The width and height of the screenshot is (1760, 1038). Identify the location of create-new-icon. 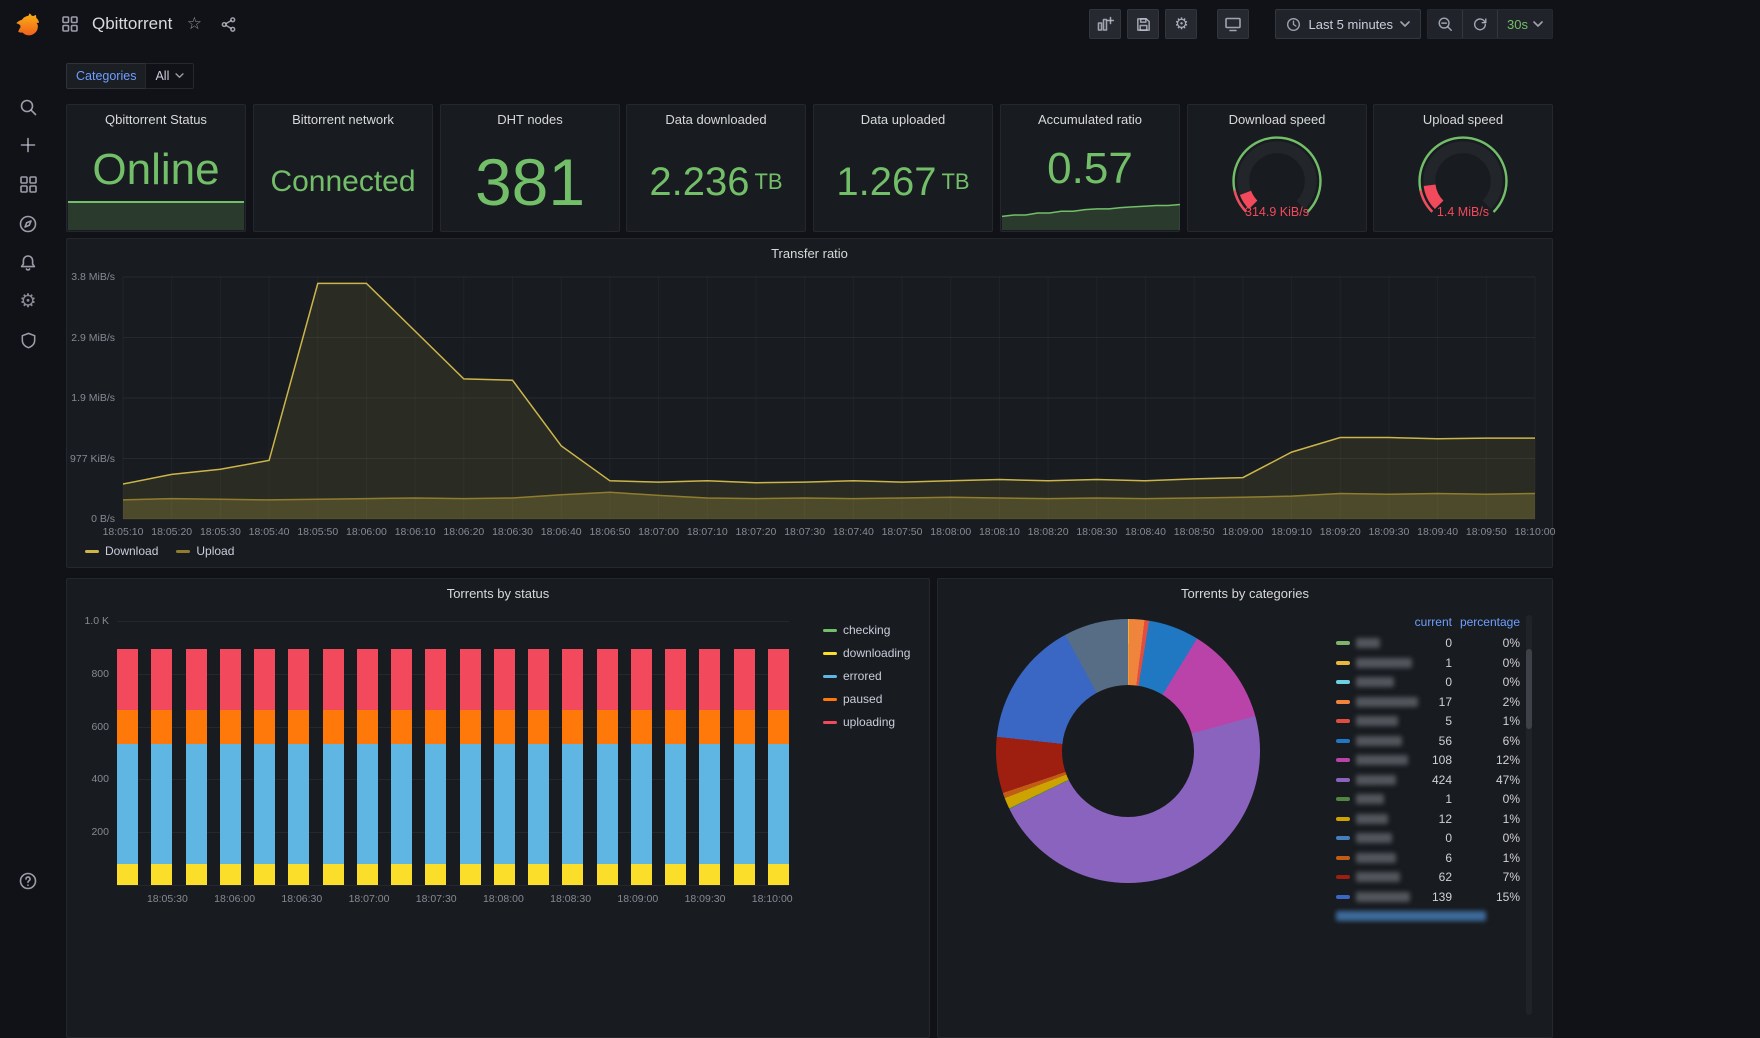
(28, 145).